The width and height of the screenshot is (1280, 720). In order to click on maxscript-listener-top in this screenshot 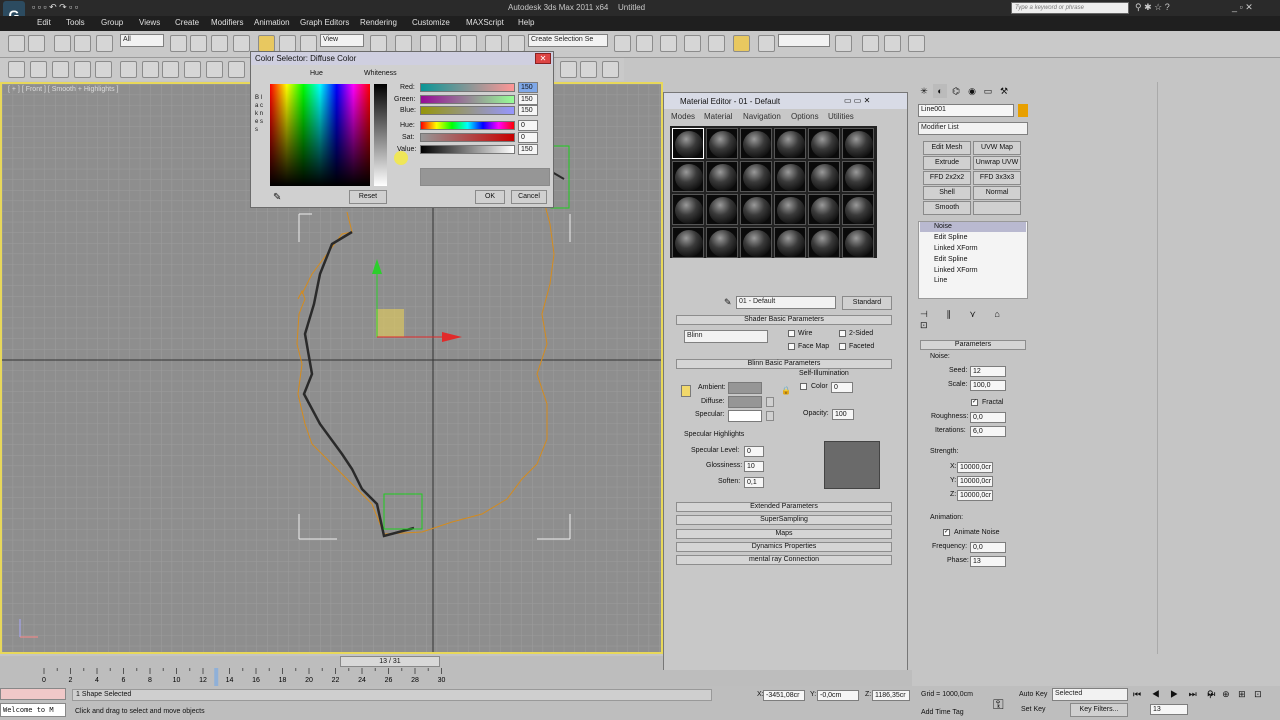, I will do `click(33, 694)`.